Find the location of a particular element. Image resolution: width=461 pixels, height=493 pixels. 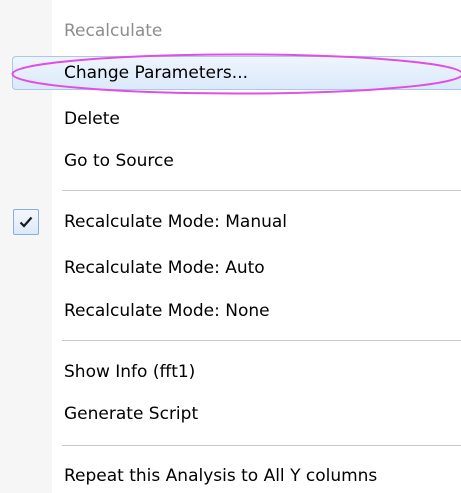

menu-item-show-info: Show Info (fft1) is located at coordinates (129, 372).